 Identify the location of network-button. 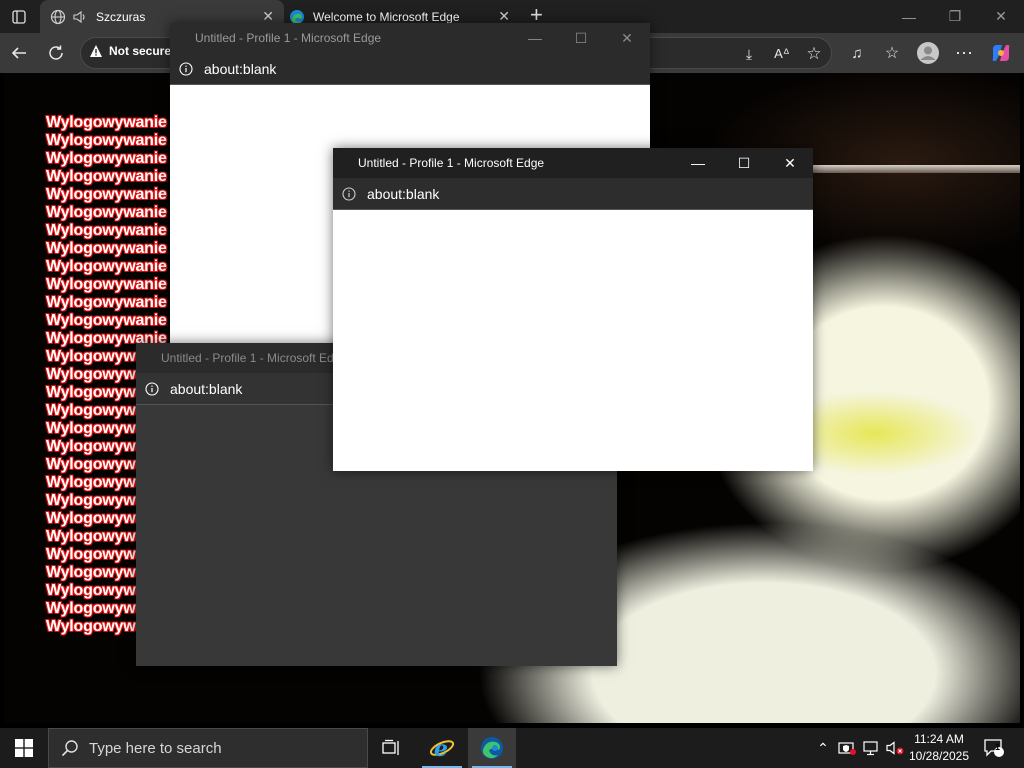
(871, 748).